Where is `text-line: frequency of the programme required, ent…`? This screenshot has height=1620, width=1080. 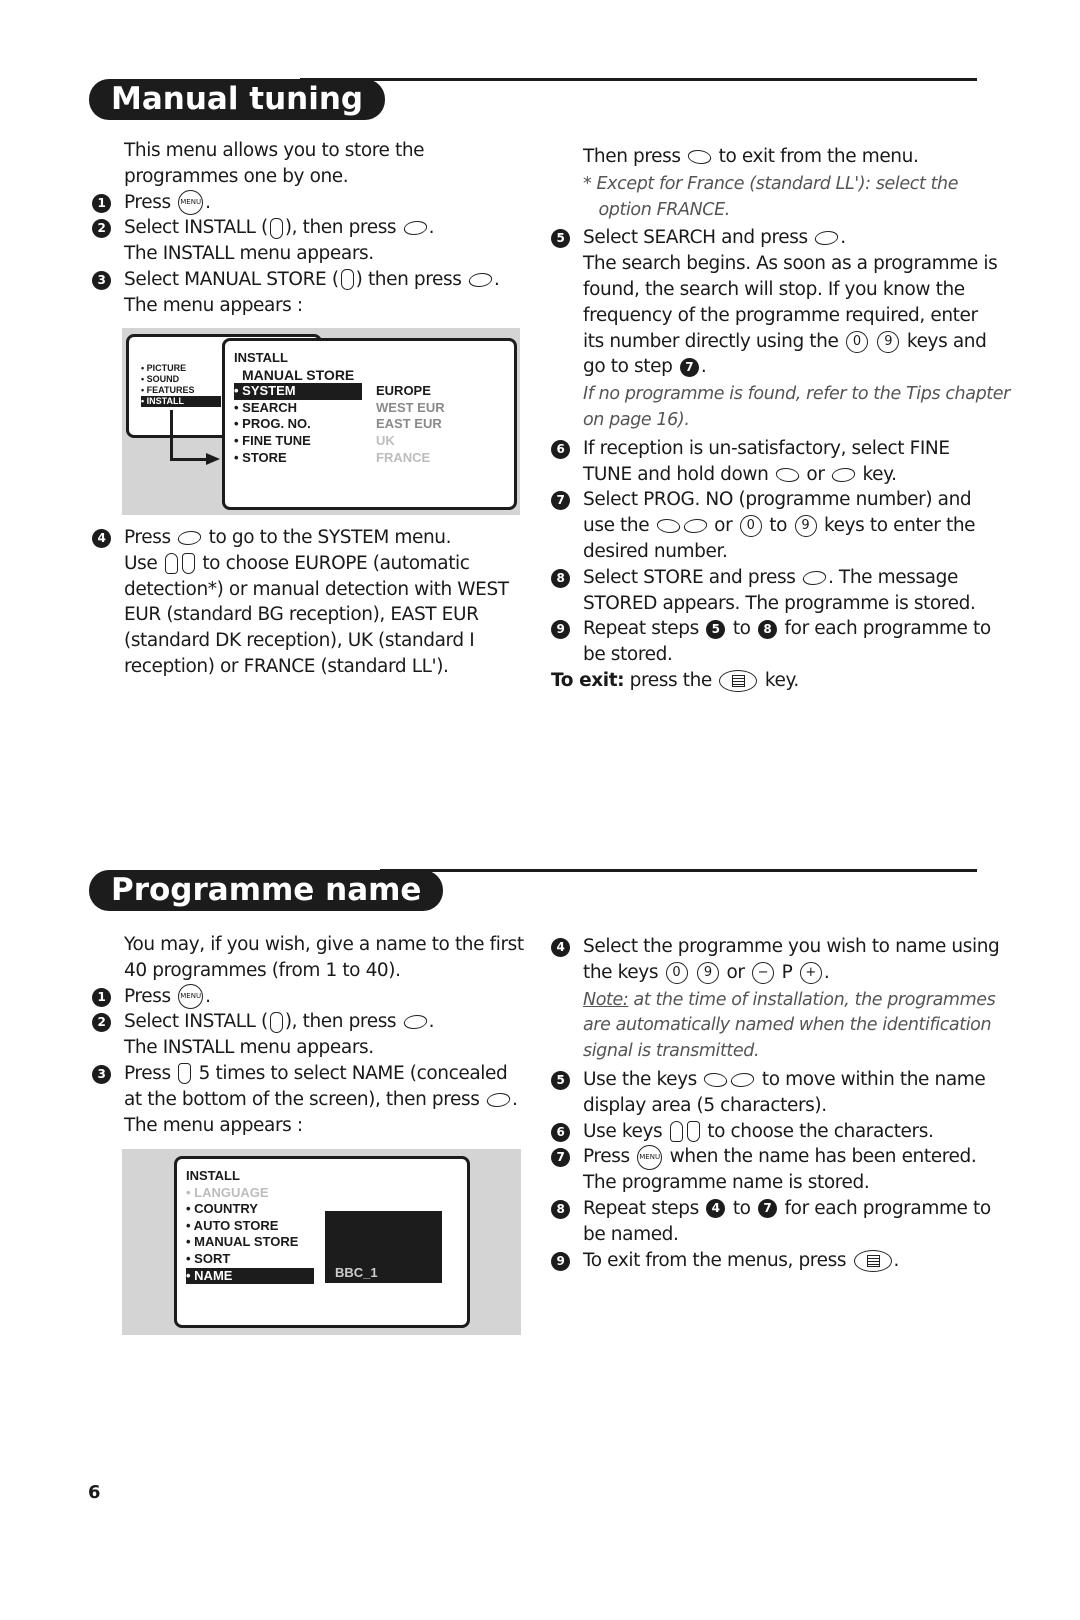
text-line: frequency of the programme required, ent… is located at coordinates (796, 316).